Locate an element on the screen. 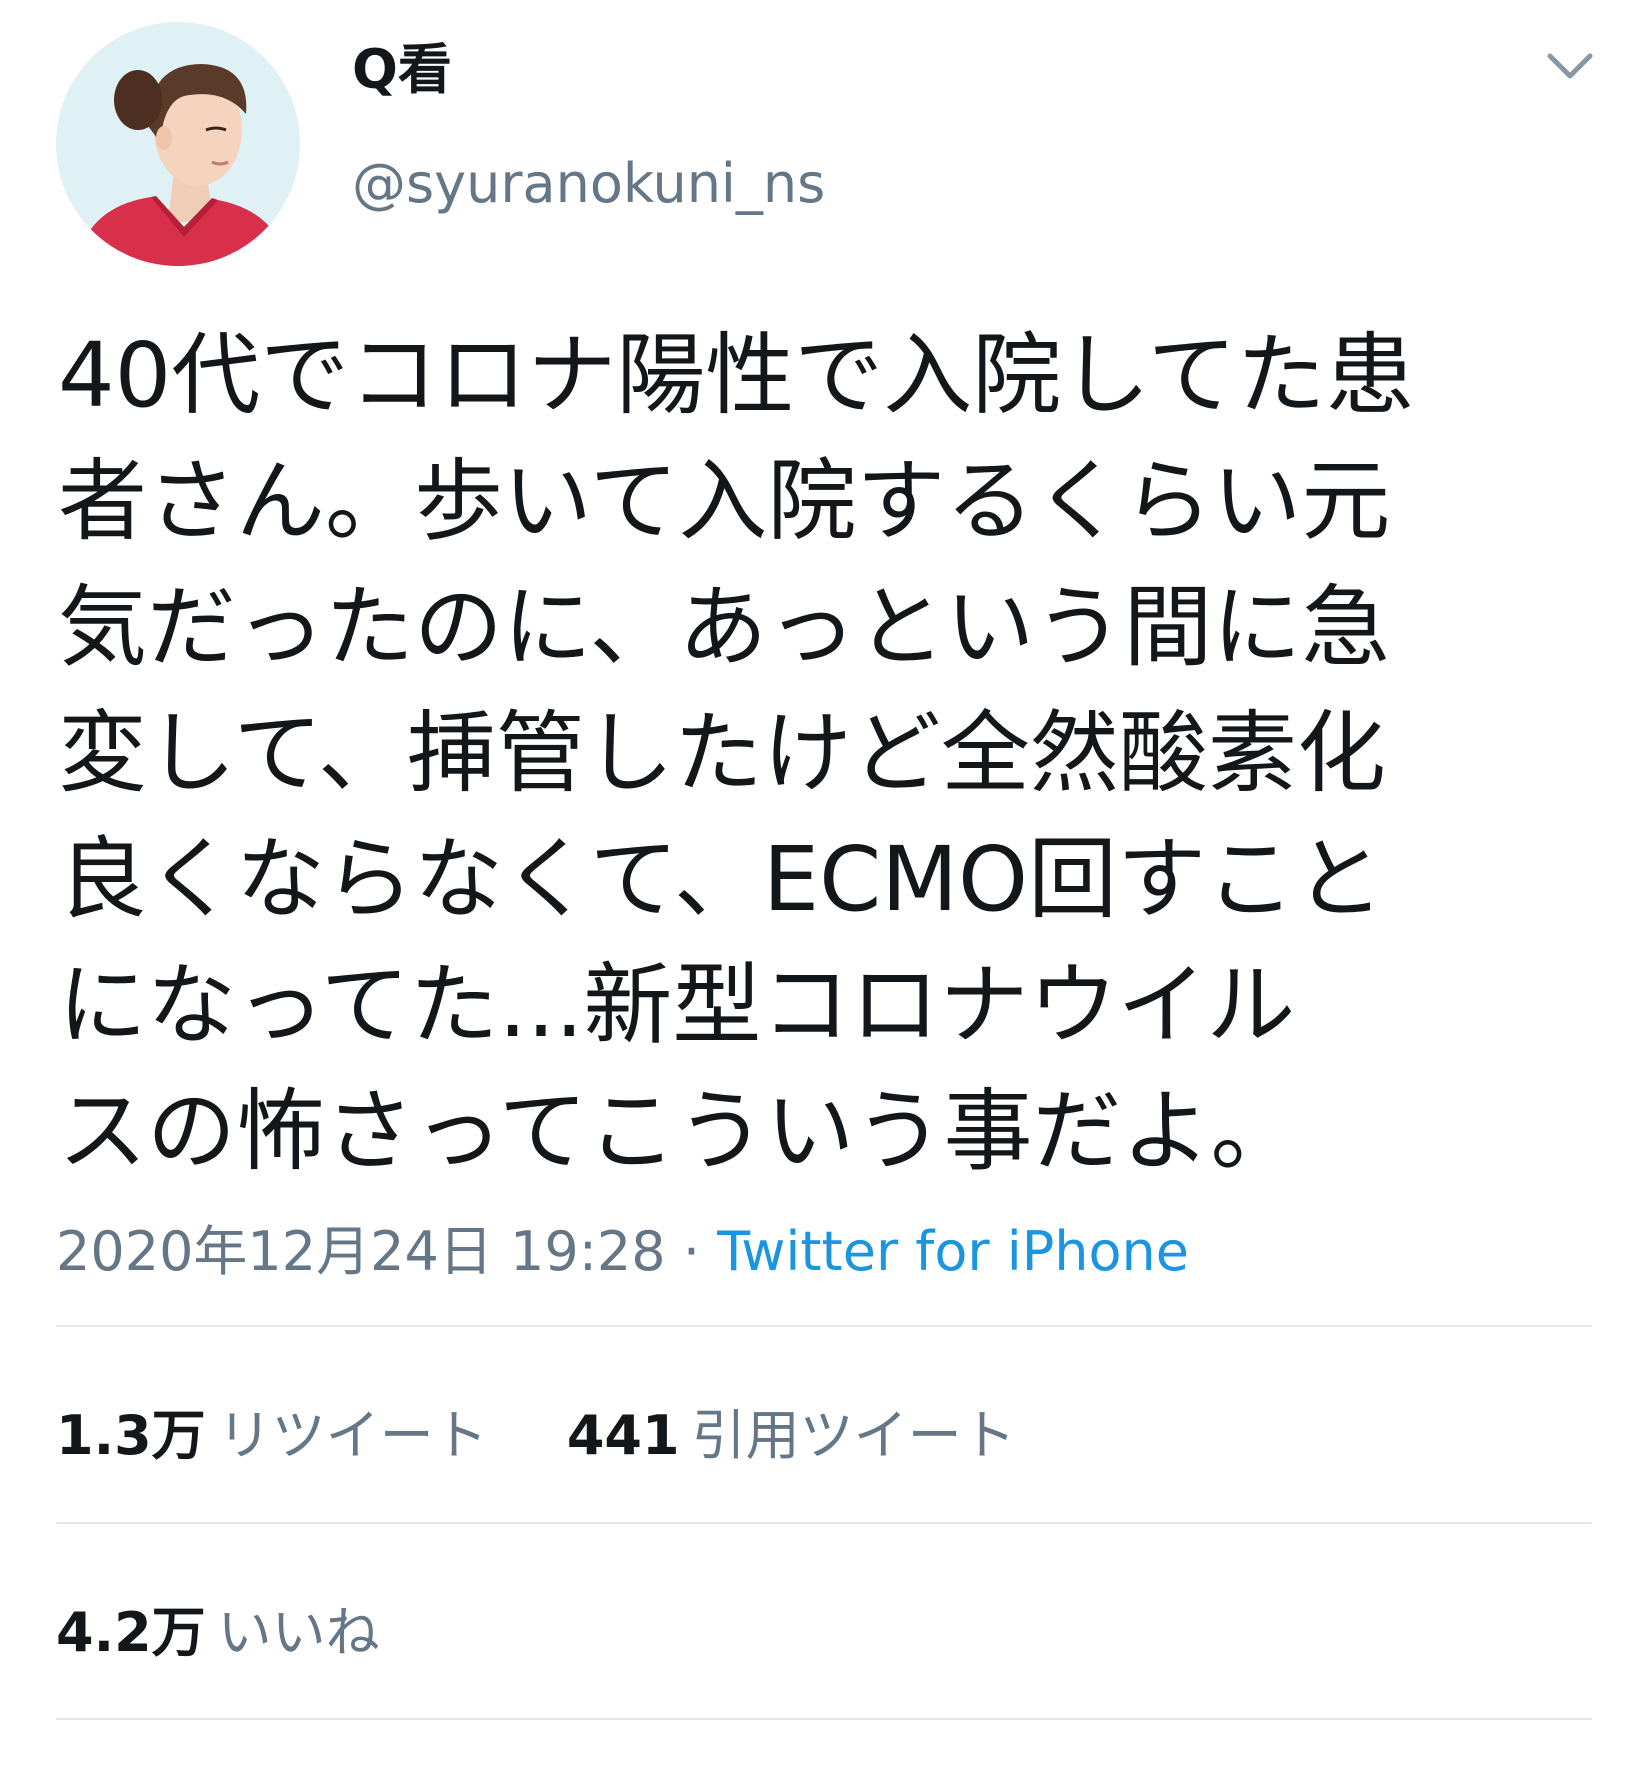 This screenshot has height=1789, width=1639. user-handle: @syuranokuni_ns is located at coordinates (588, 184).